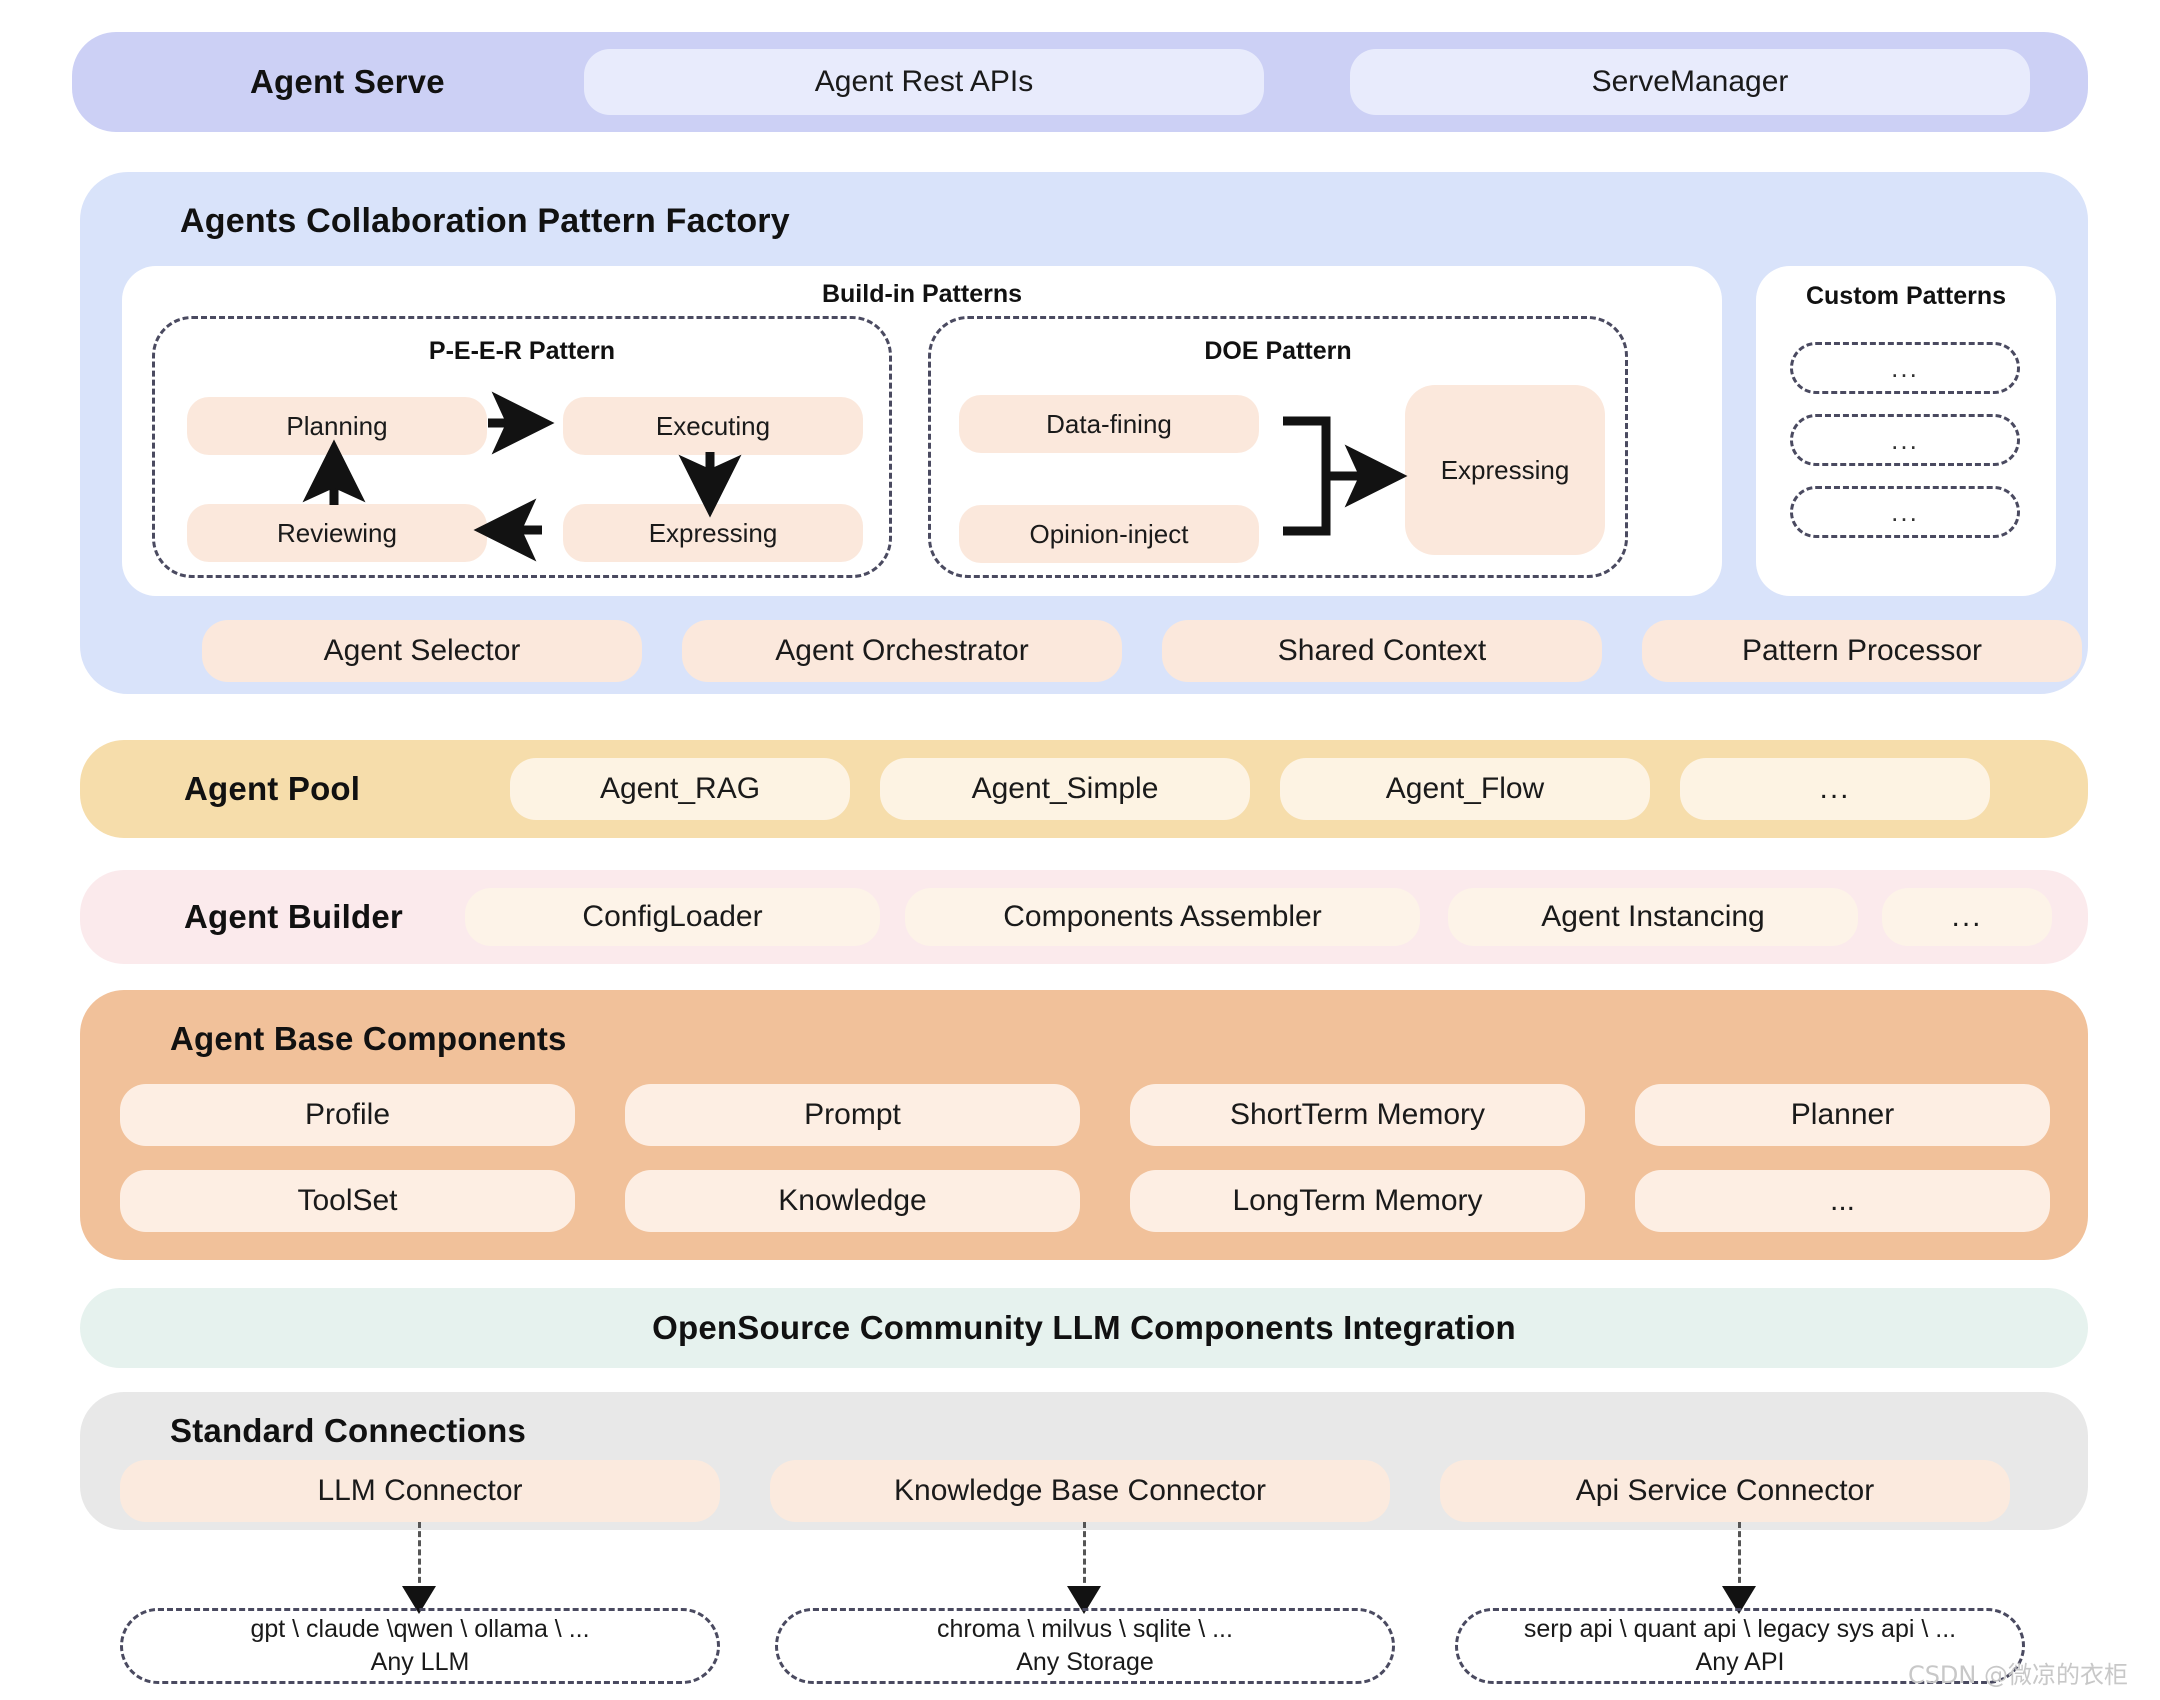 Image resolution: width=2160 pixels, height=1700 pixels. What do you see at coordinates (1278, 351) in the screenshot?
I see `doe-pattern-title: DOE Pattern` at bounding box center [1278, 351].